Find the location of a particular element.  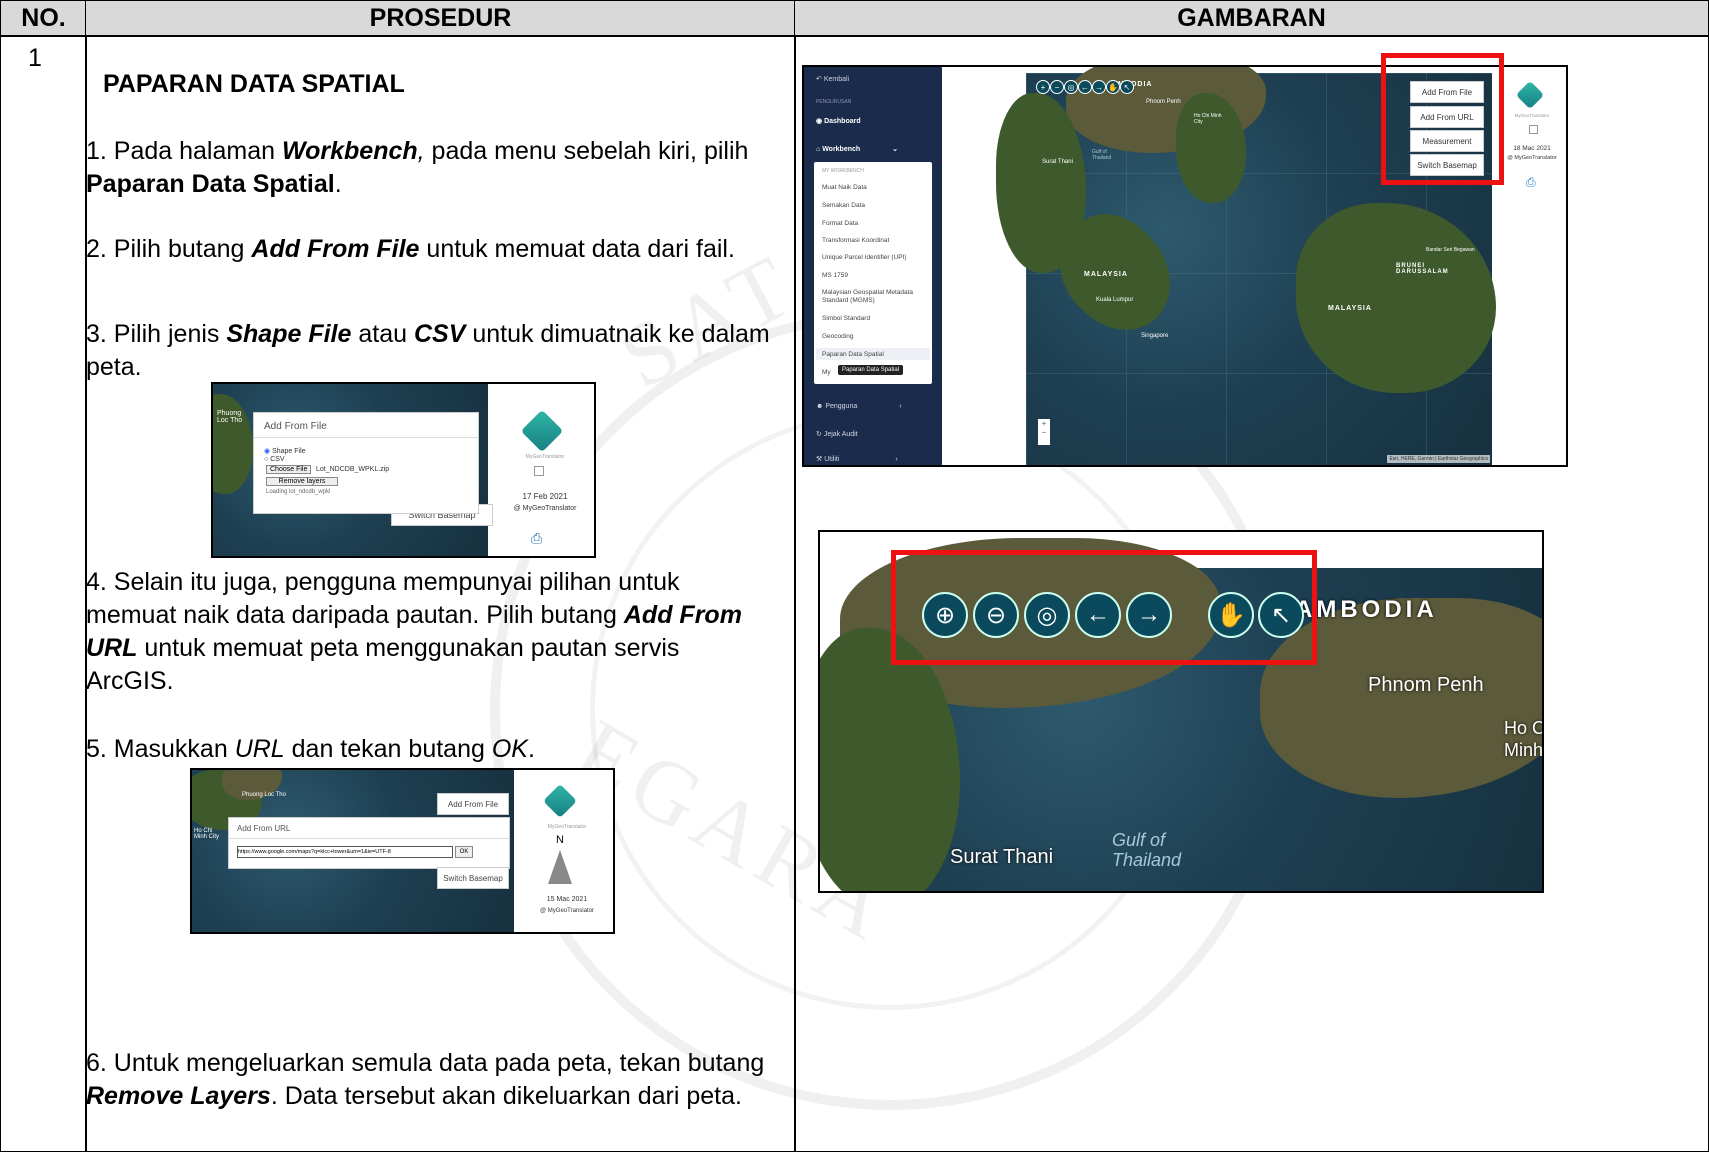

map-label: Kuala Lumpur is located at coordinates (1115, 300).